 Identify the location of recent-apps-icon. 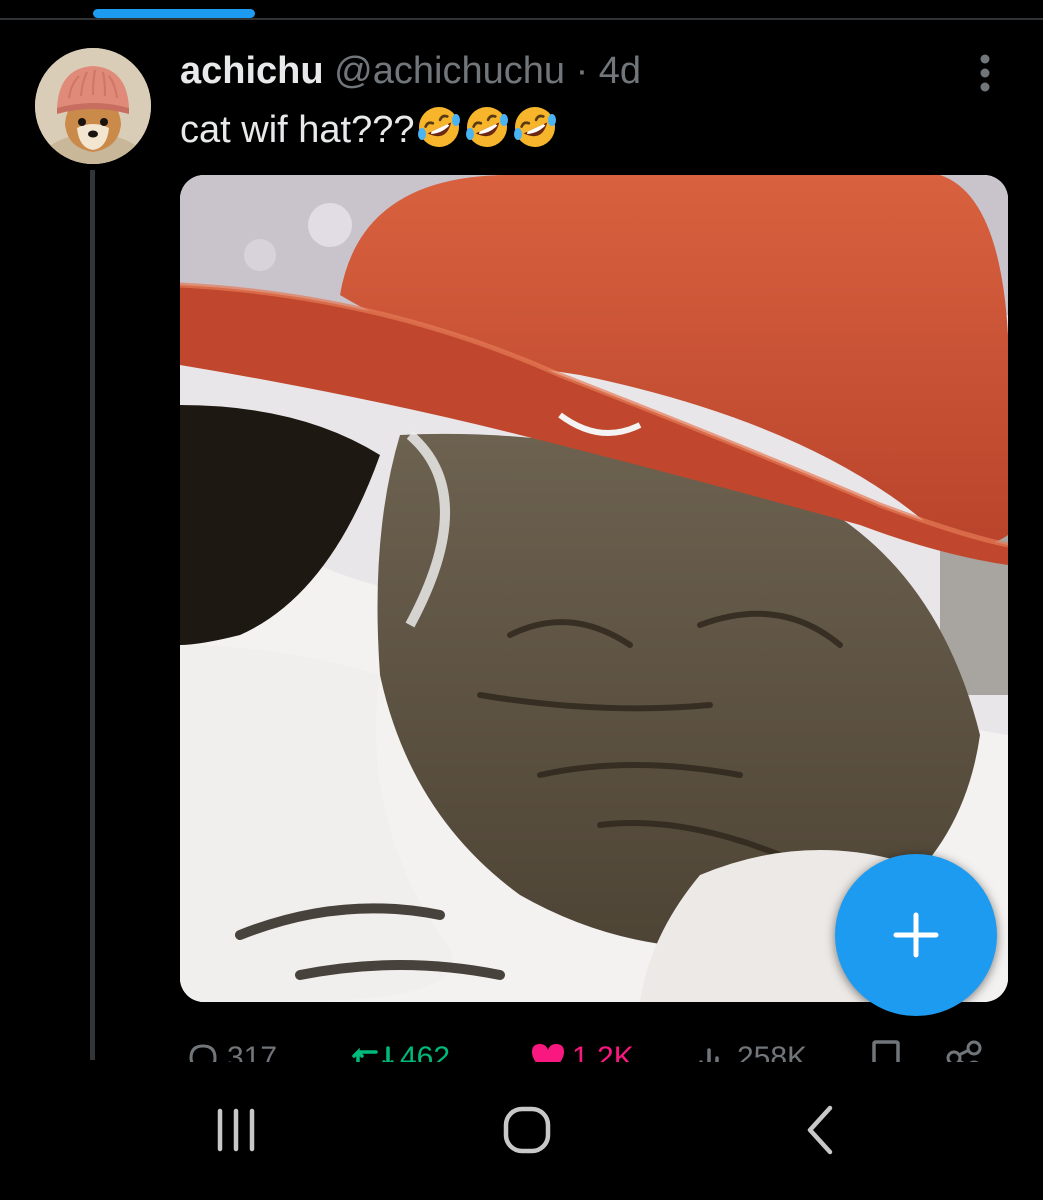
(236, 1130).